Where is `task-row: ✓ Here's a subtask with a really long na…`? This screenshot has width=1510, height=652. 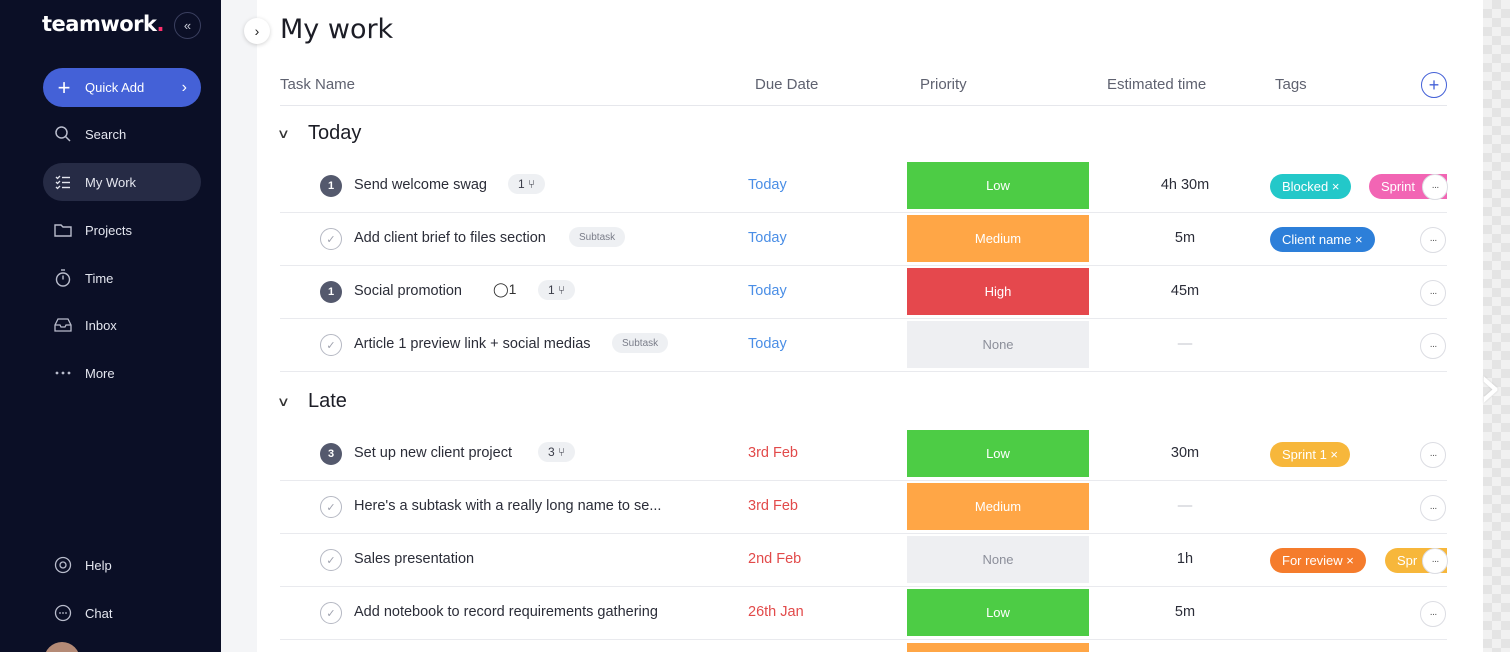 task-row: ✓ Here's a subtask with a really long na… is located at coordinates (863, 507).